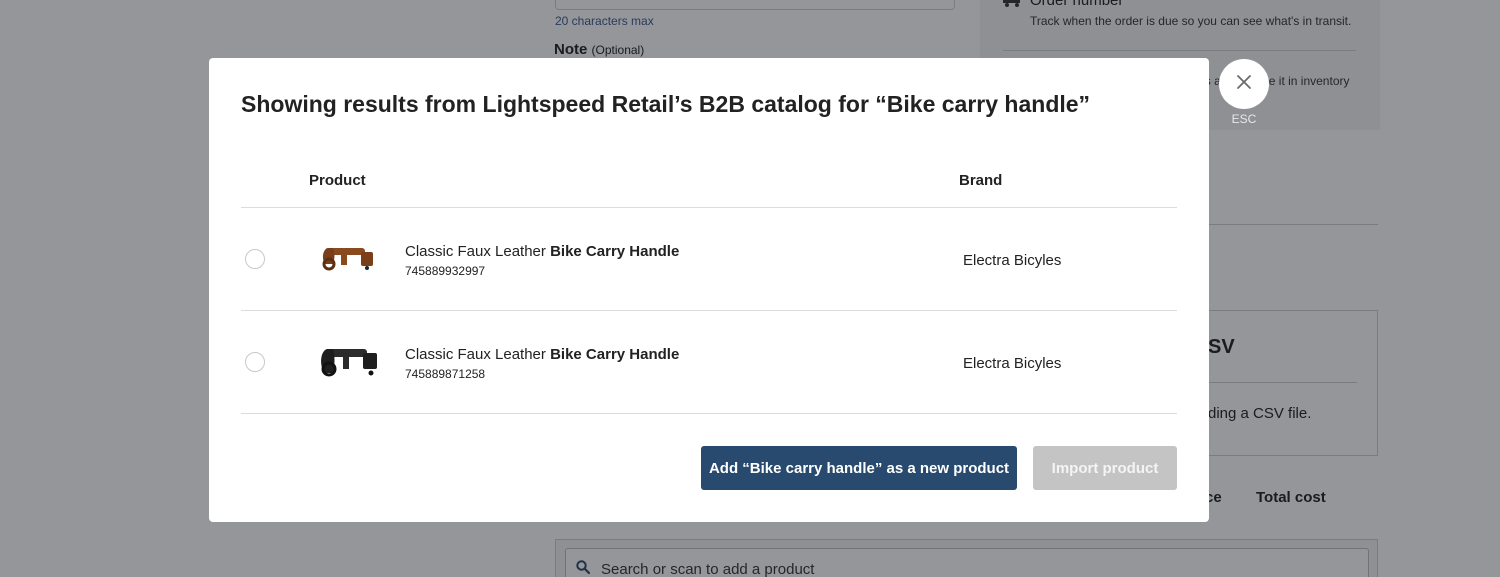  I want to click on close-button, so click(1244, 84).